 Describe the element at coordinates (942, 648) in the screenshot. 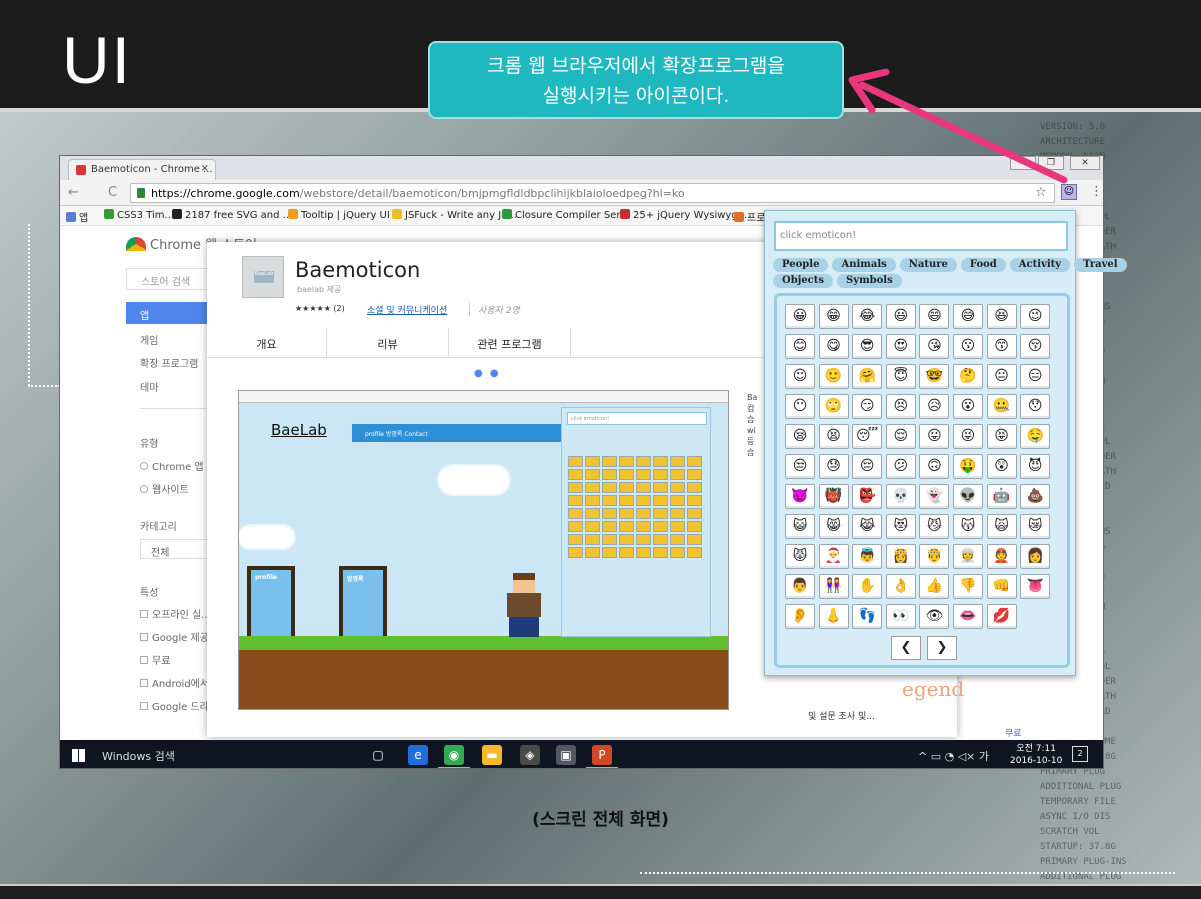

I see `next-page-button: ❯` at that location.